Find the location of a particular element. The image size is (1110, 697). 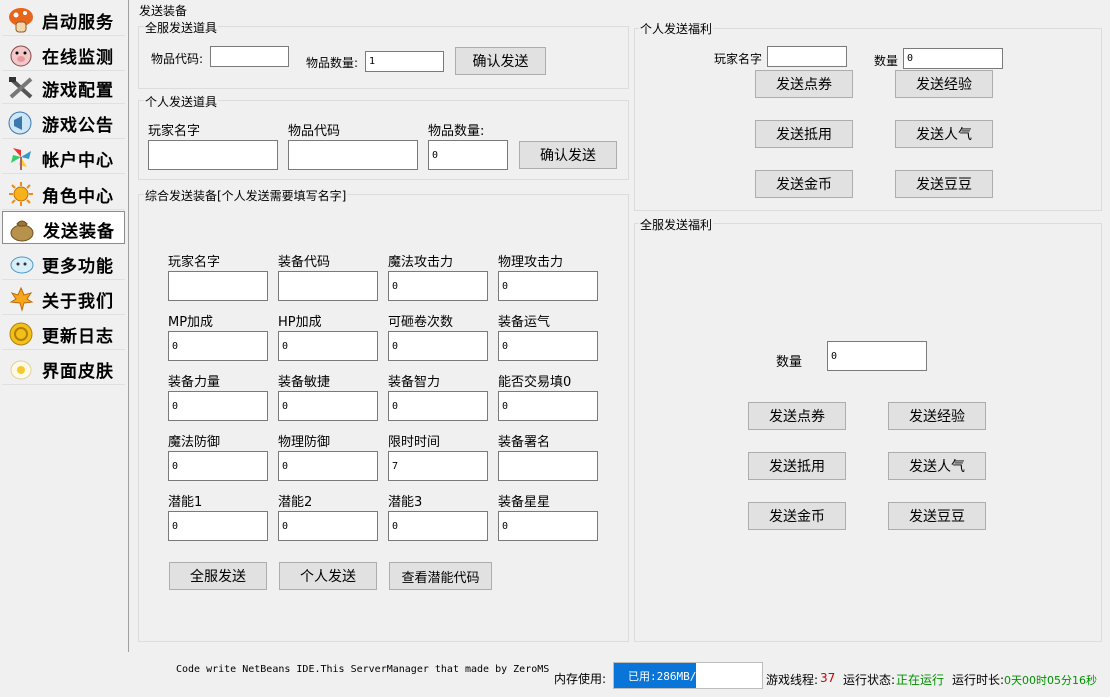

equipment-field-label: 装备代码 is located at coordinates (304, 262).